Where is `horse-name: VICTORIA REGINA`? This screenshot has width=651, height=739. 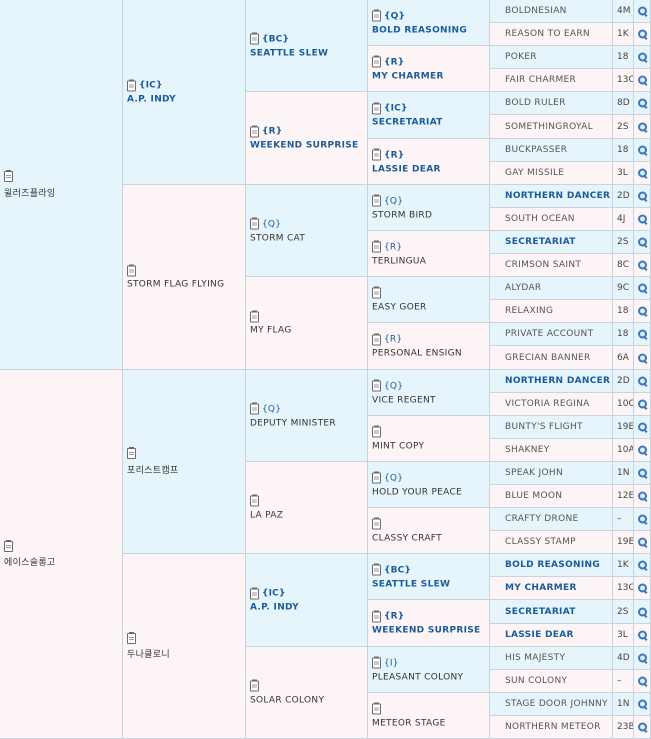
horse-name: VICTORIA REGINA is located at coordinates (547, 404).